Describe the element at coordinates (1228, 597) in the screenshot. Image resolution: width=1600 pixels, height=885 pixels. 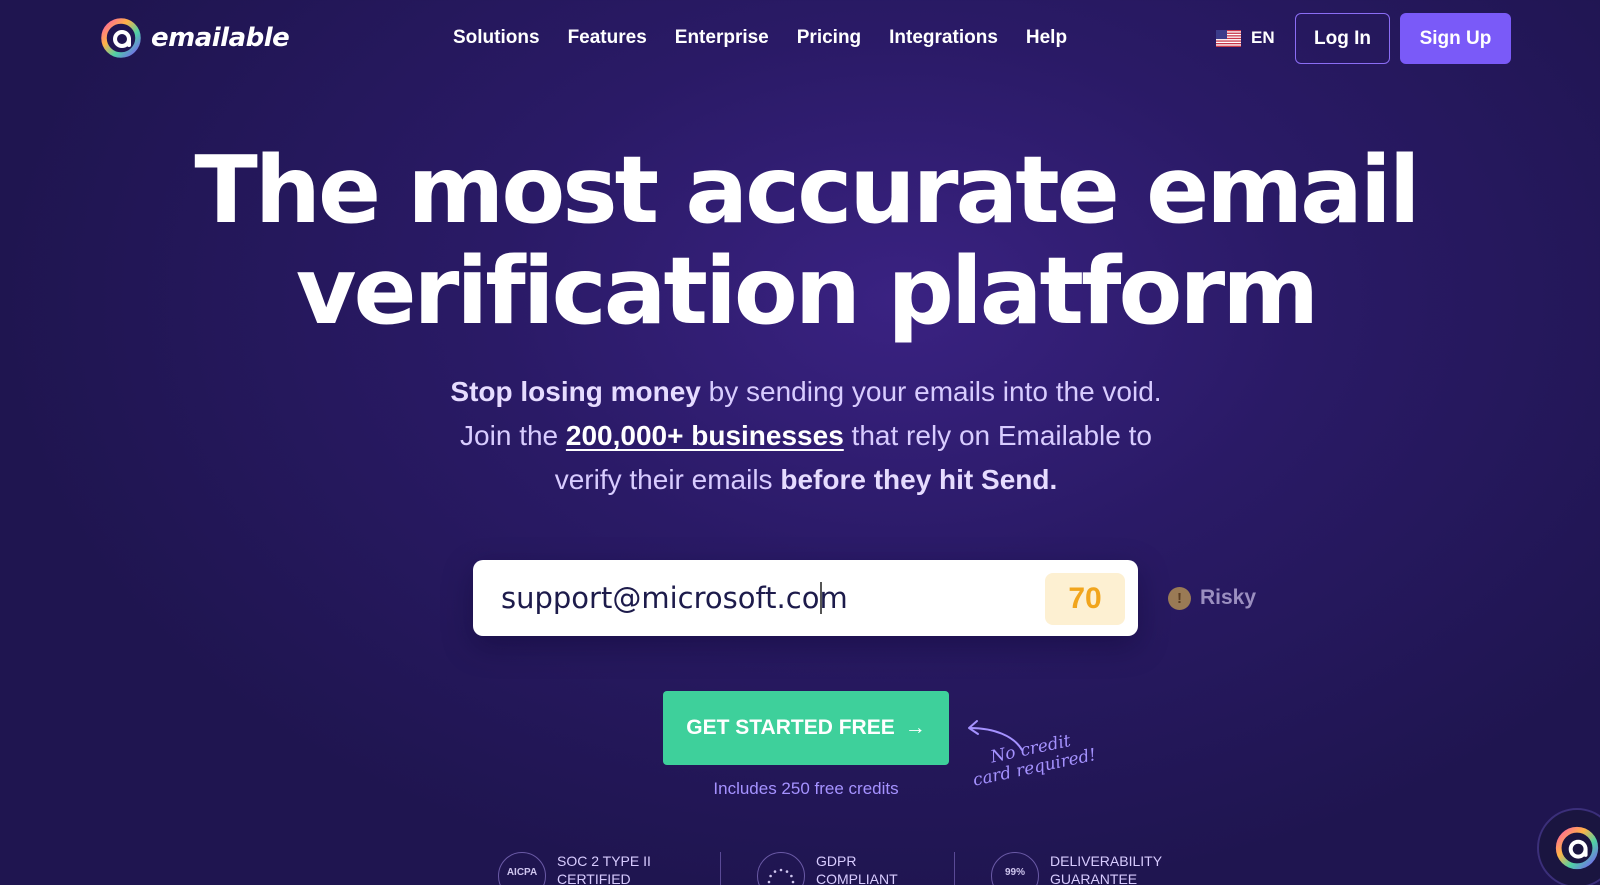
I see `status-label: Risky` at that location.